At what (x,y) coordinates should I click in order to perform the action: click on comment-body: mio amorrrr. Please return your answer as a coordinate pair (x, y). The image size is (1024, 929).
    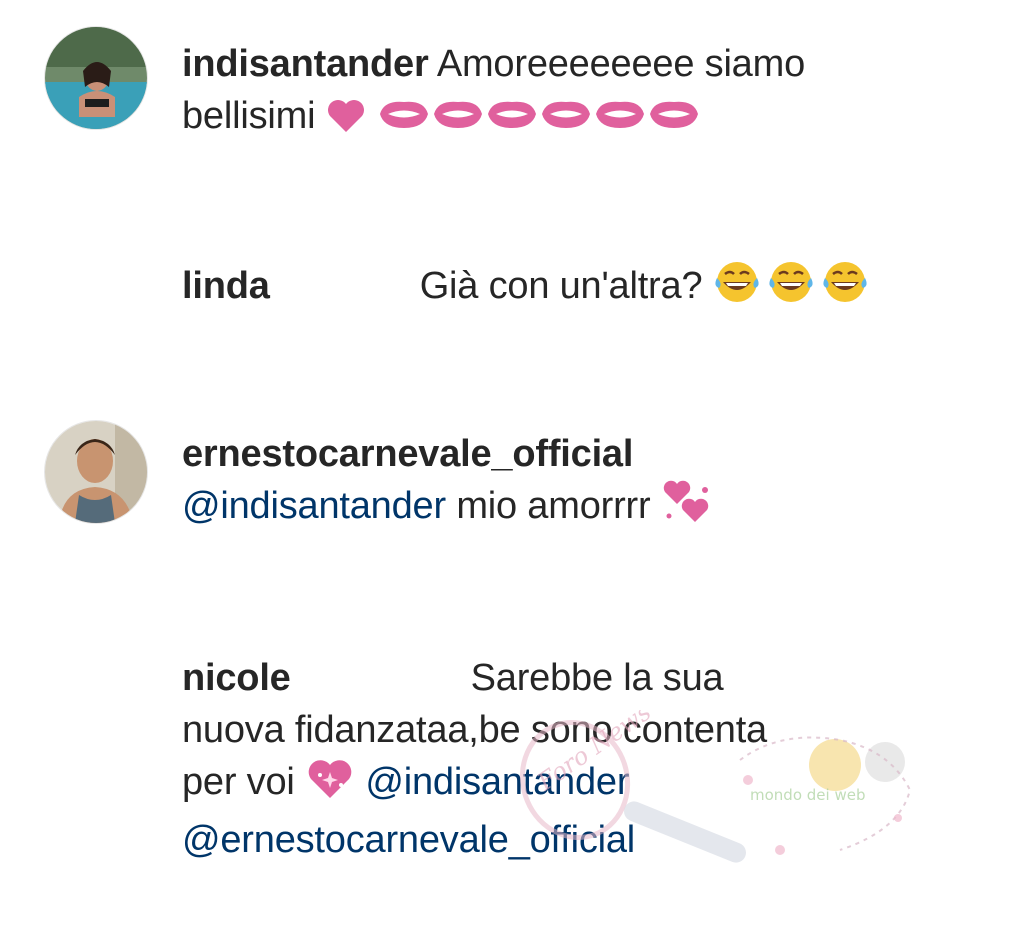
    Looking at the image, I should click on (553, 506).